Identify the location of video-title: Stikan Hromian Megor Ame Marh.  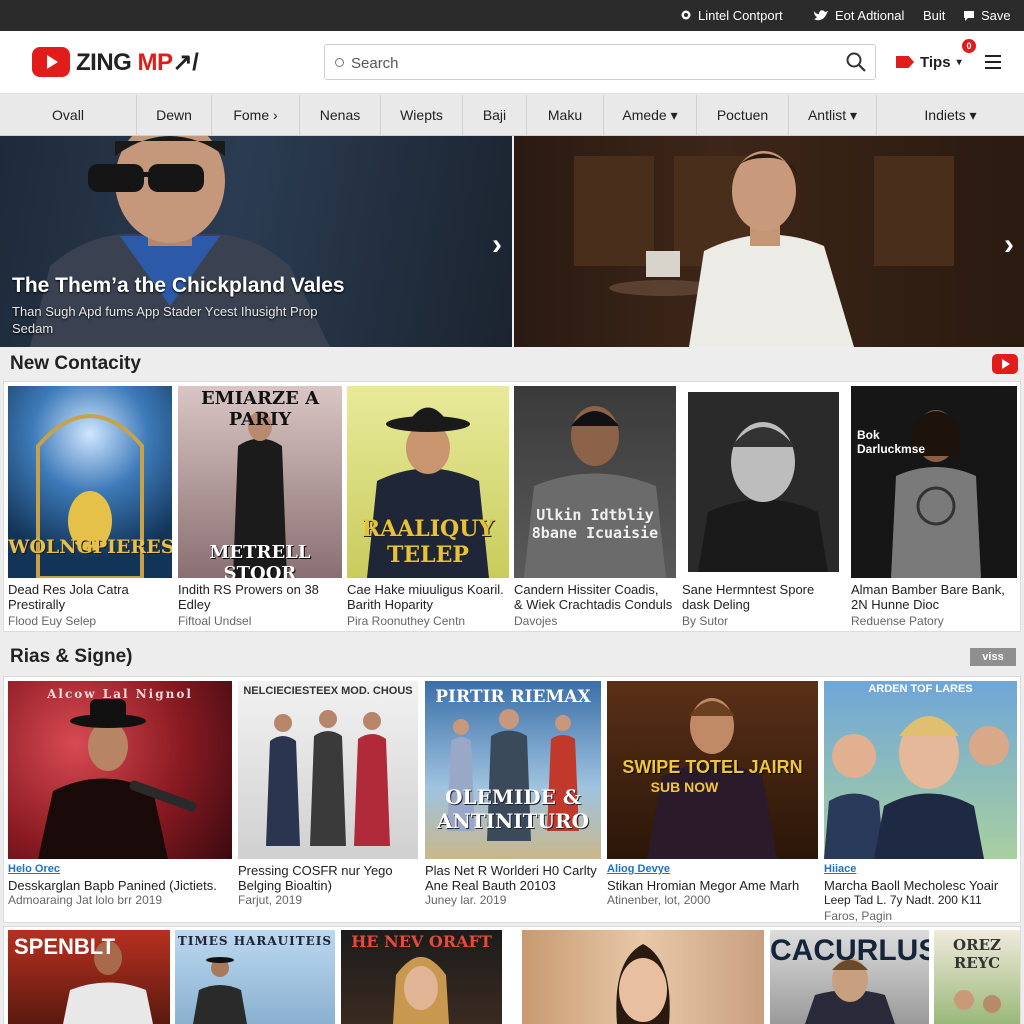
(712, 885).